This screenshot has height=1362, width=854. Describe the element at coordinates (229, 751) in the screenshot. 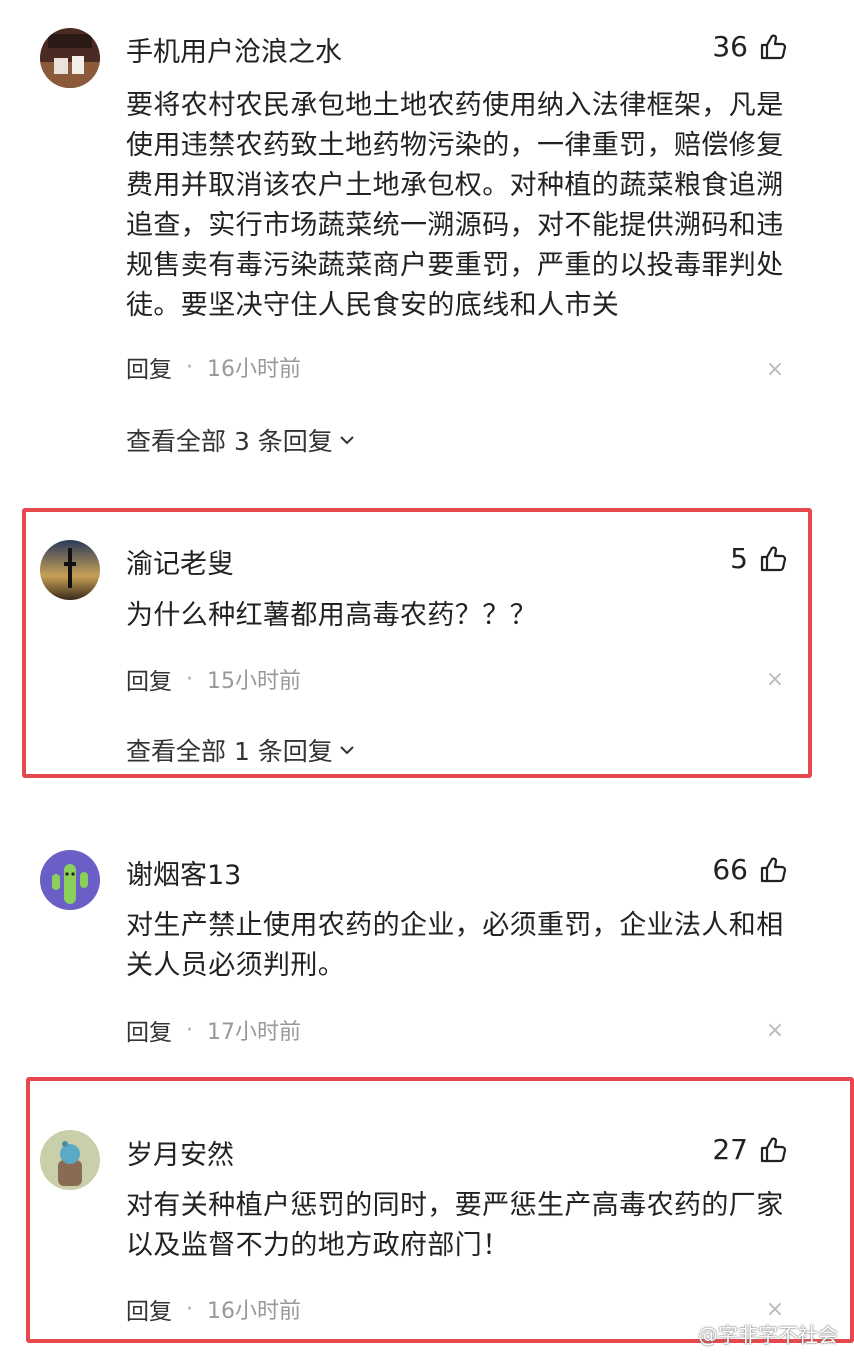

I see `view-all-label: 查看全部 1 条回复` at that location.